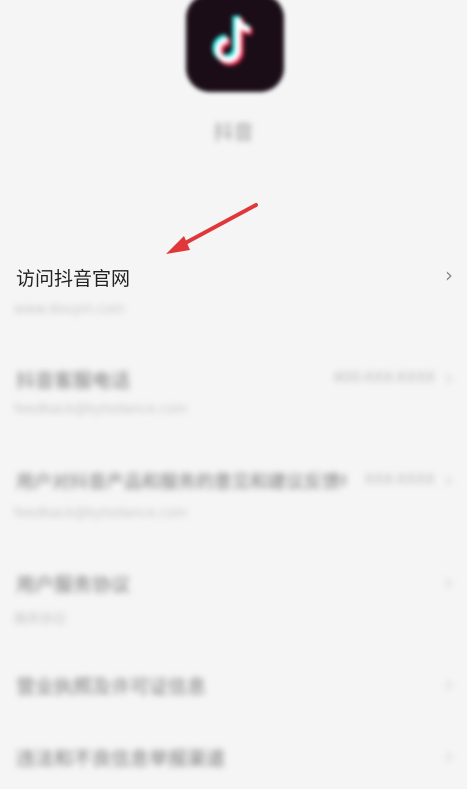  I want to click on row-title: 抖音客服电话, so click(73, 381).